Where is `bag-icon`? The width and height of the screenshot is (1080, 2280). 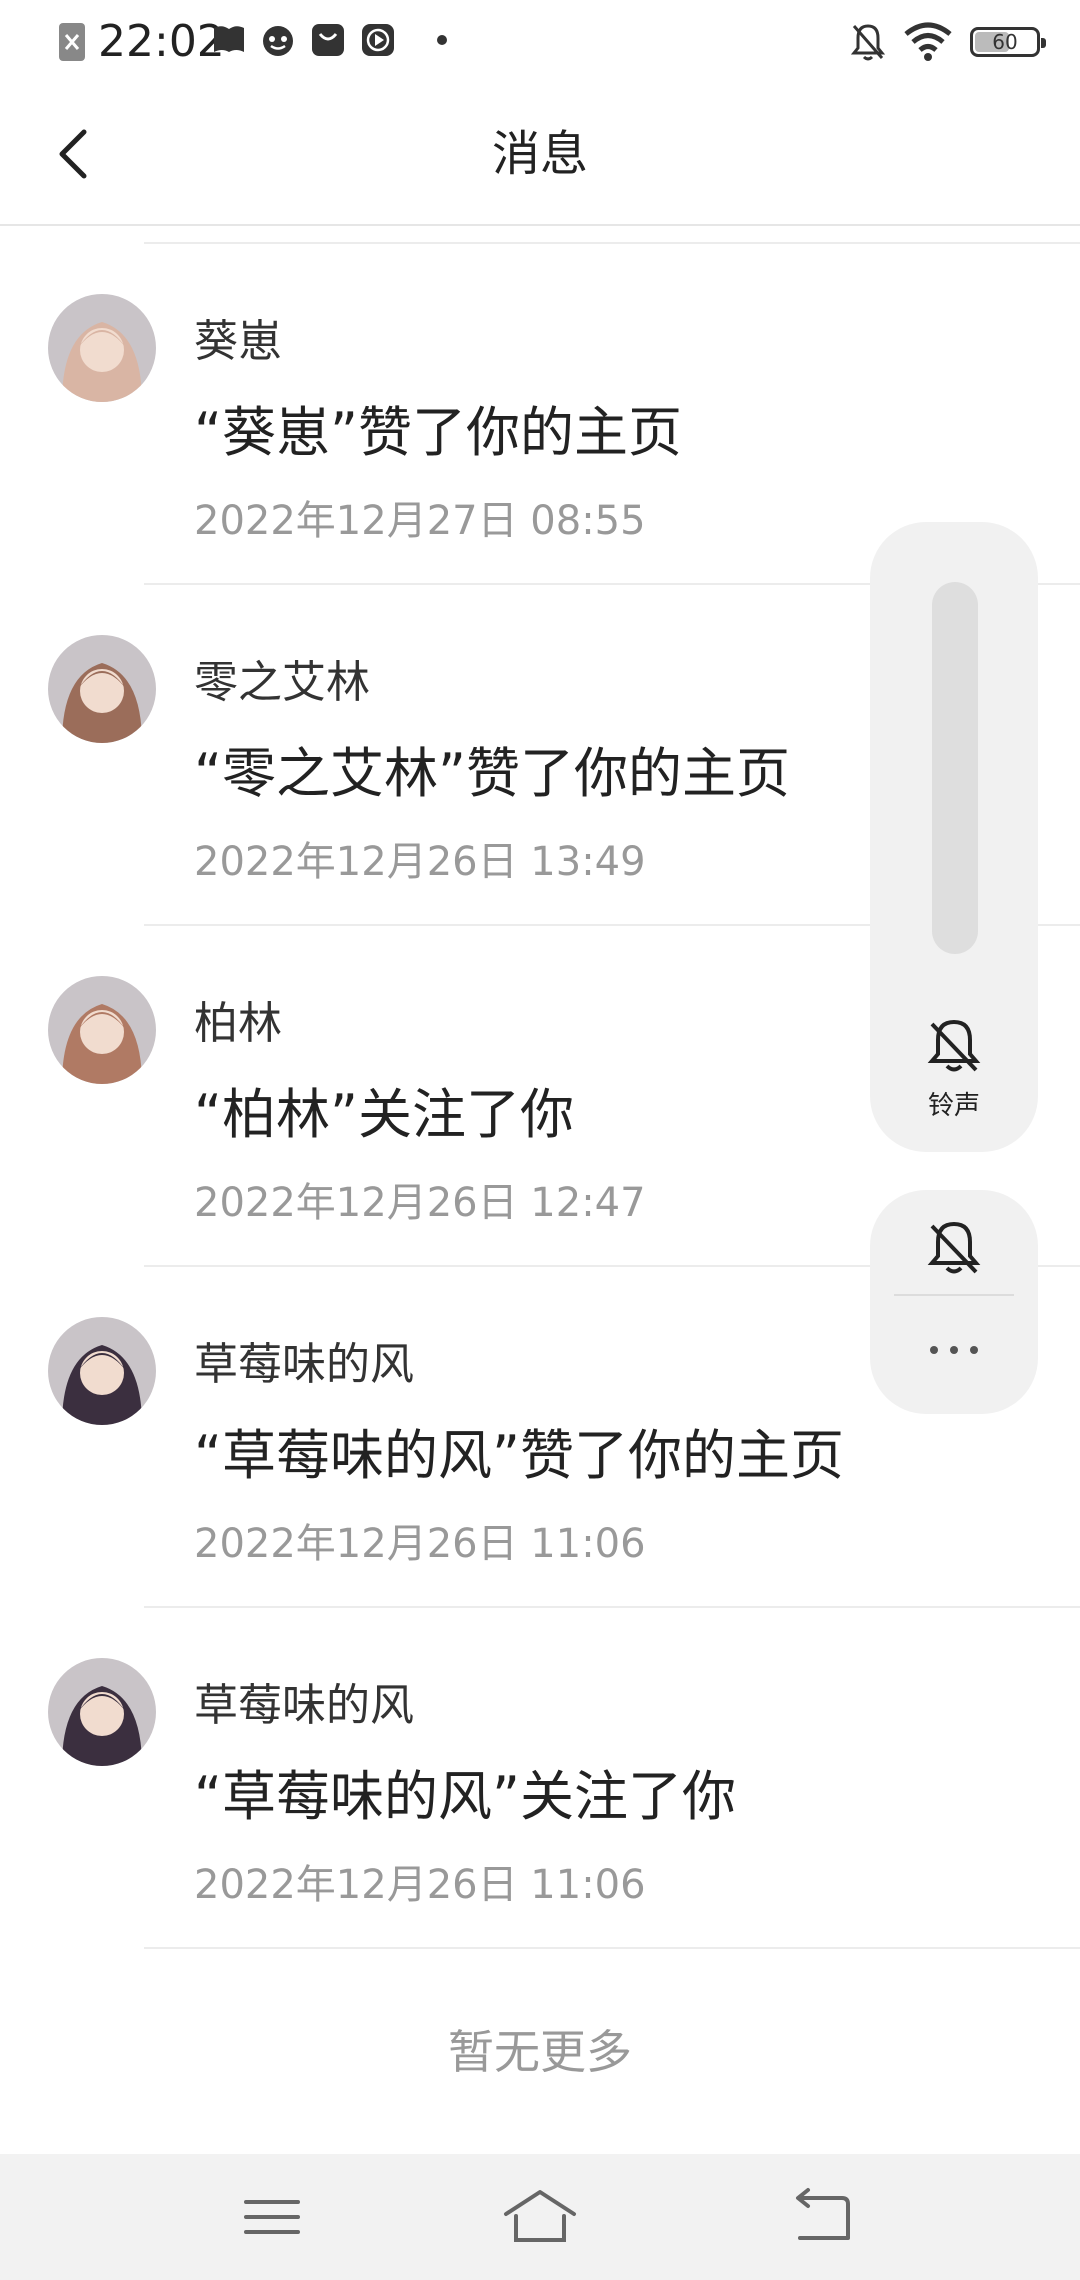 bag-icon is located at coordinates (328, 40).